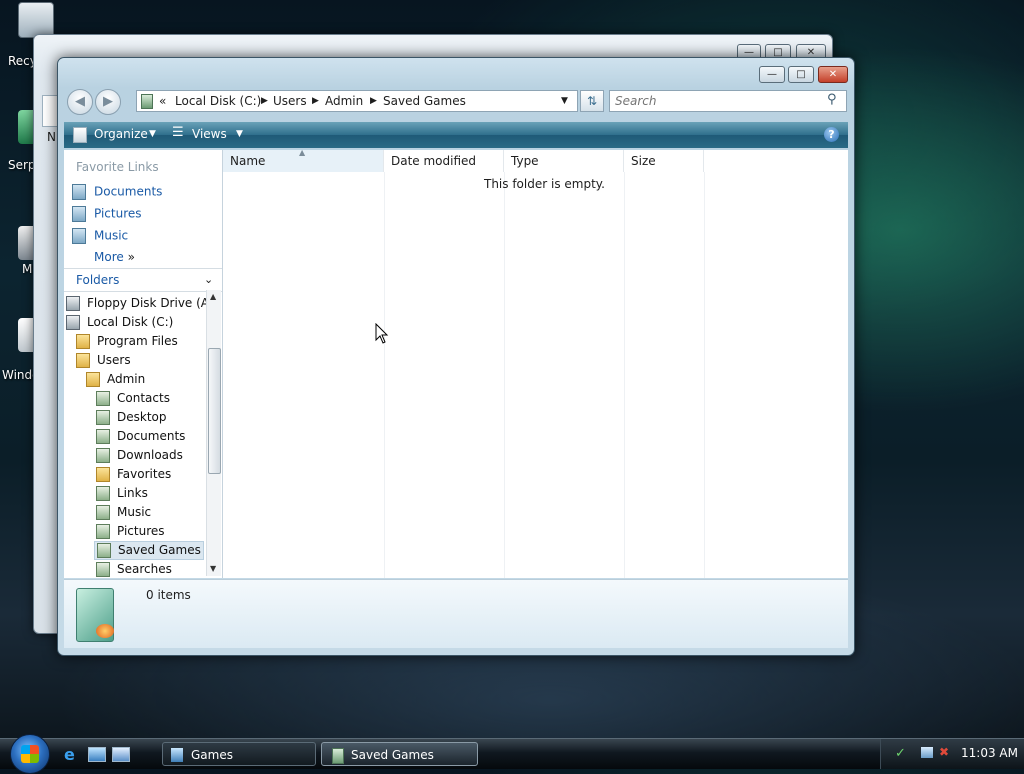 This screenshot has height=774, width=1024. I want to click on search-box: ⚲, so click(728, 101).